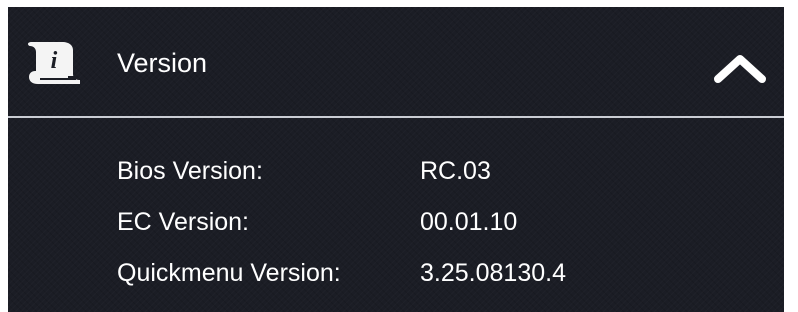  What do you see at coordinates (740, 68) in the screenshot?
I see `chevron-up-icon` at bounding box center [740, 68].